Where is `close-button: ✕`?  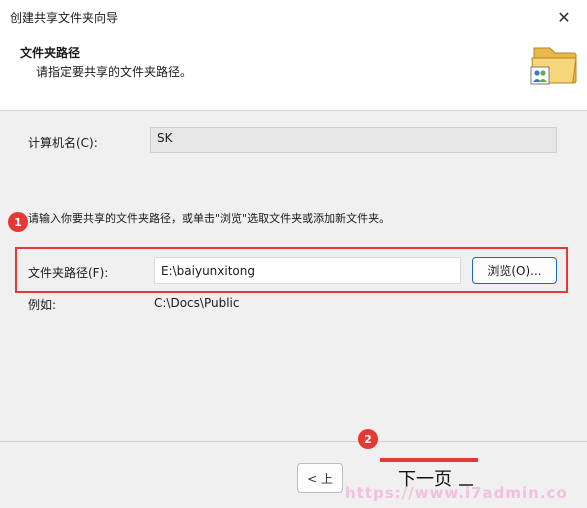
close-button: ✕ is located at coordinates (564, 17).